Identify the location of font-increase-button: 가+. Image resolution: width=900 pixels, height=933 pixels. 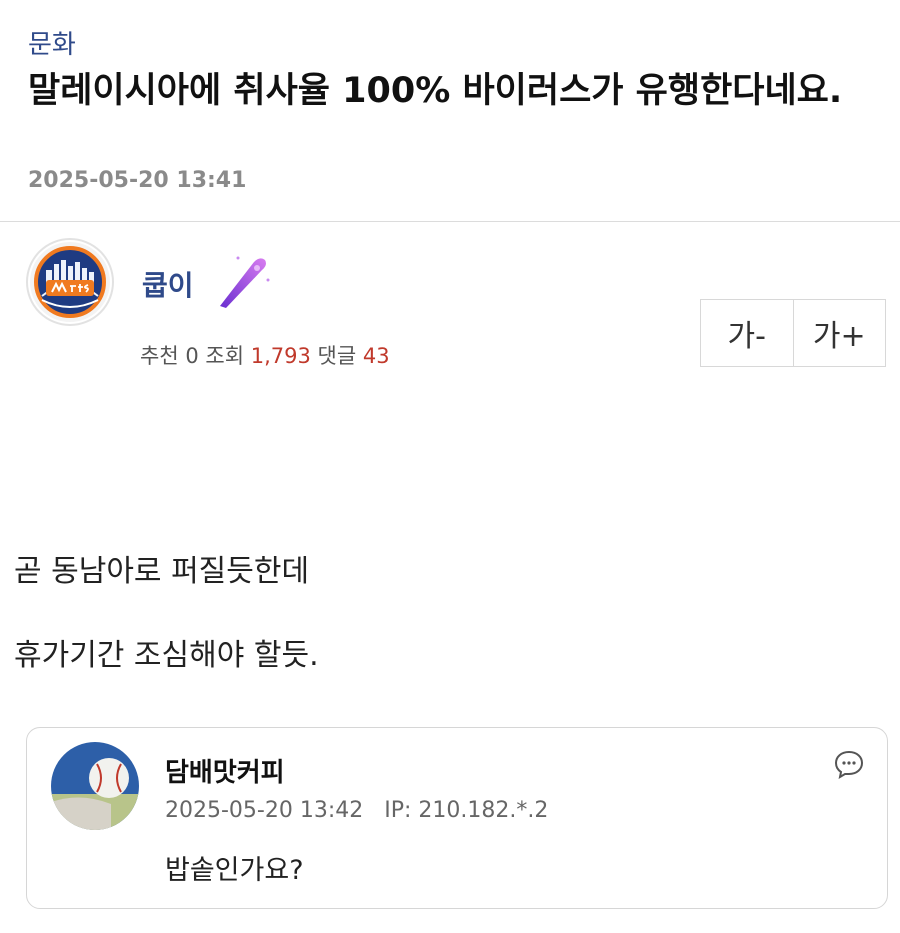
(839, 333).